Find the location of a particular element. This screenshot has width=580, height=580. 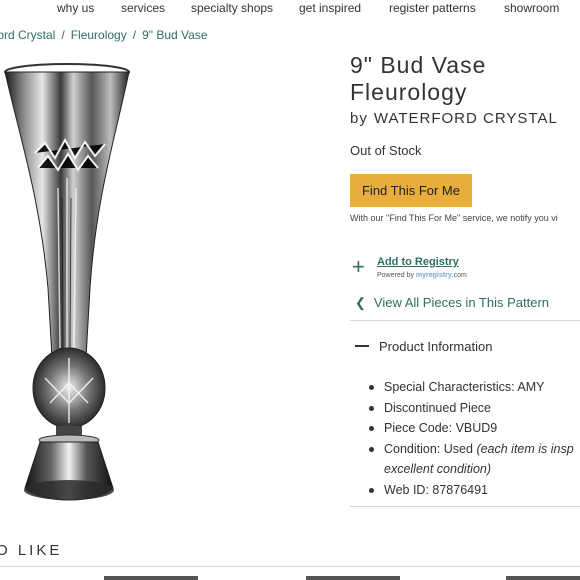

stock-status: Out of Stock is located at coordinates (386, 150).